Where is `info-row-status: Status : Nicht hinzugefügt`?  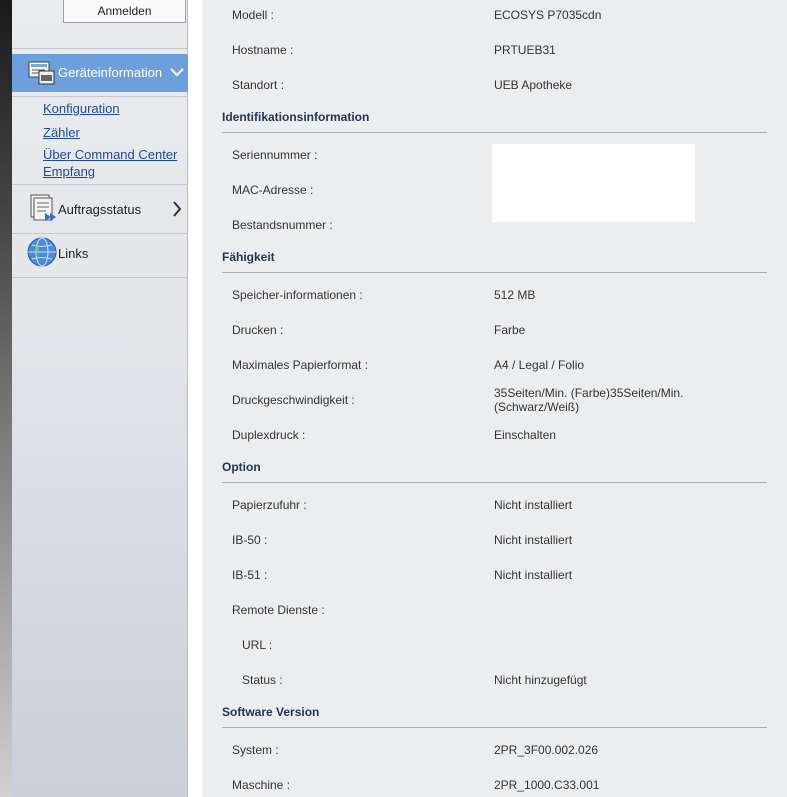 info-row-status: Status : Nicht hinzugefügt is located at coordinates (494, 683).